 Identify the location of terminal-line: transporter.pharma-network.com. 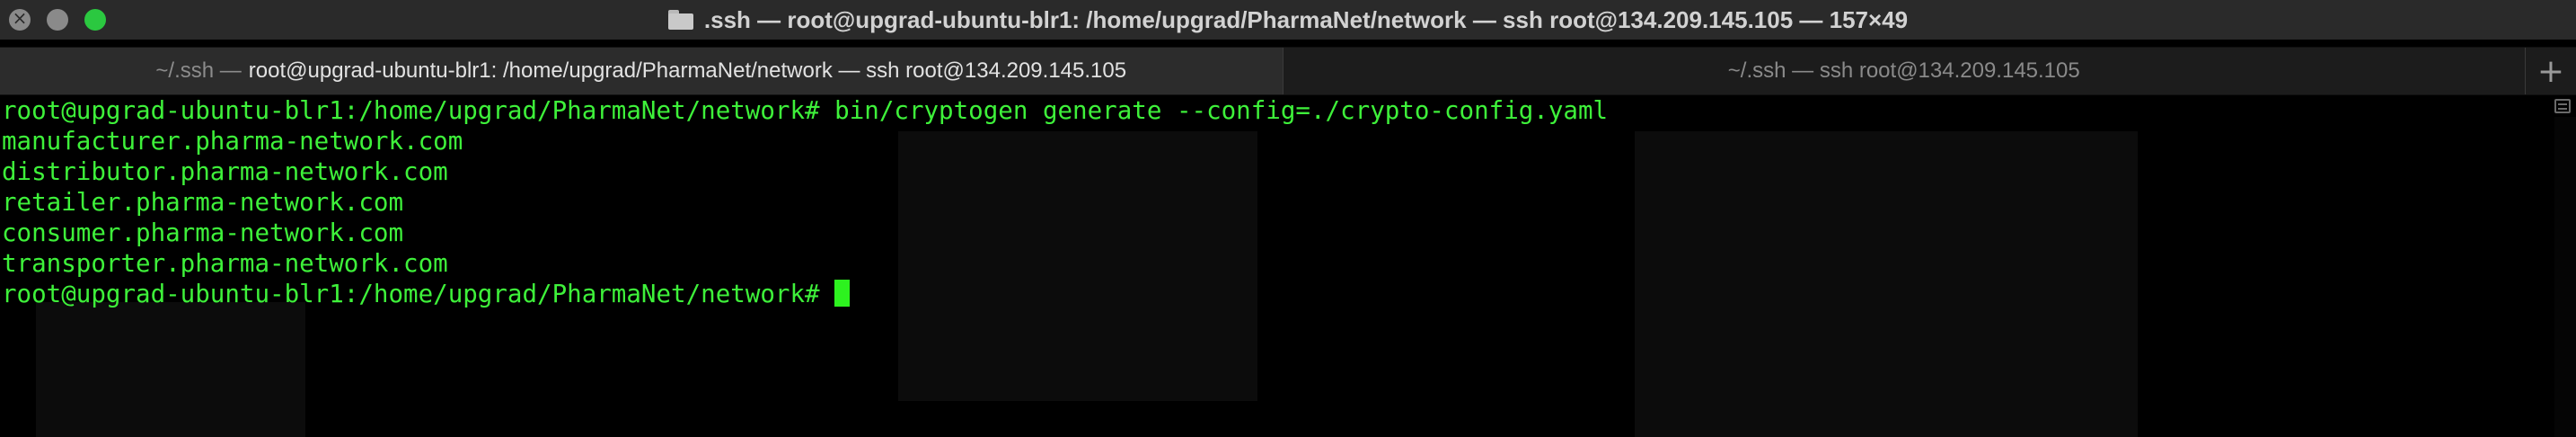
(225, 263).